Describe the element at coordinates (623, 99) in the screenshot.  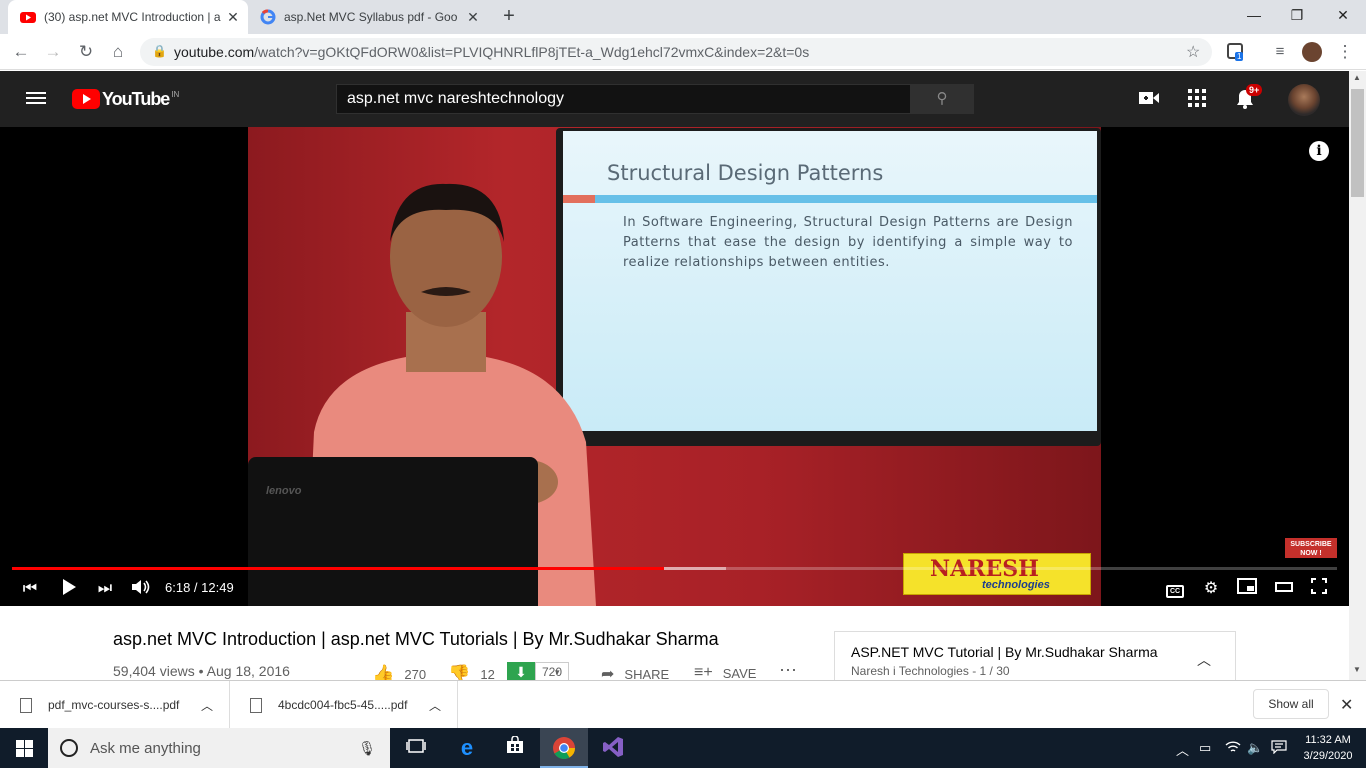
I see `search-input: asp.net mvc nareshtechnology` at that location.